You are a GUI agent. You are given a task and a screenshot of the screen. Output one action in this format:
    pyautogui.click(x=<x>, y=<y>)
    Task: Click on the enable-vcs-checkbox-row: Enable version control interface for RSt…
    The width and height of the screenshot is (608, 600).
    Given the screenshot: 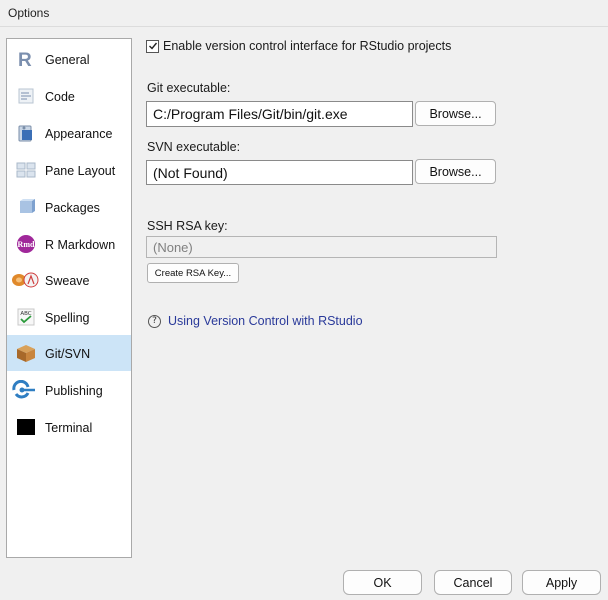 What is the action you would take?
    pyautogui.click(x=298, y=46)
    